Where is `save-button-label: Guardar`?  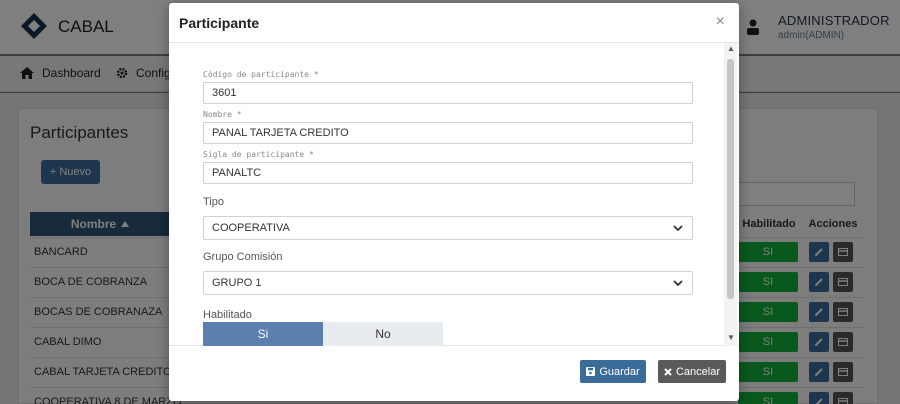
save-button-label: Guardar is located at coordinates (619, 371).